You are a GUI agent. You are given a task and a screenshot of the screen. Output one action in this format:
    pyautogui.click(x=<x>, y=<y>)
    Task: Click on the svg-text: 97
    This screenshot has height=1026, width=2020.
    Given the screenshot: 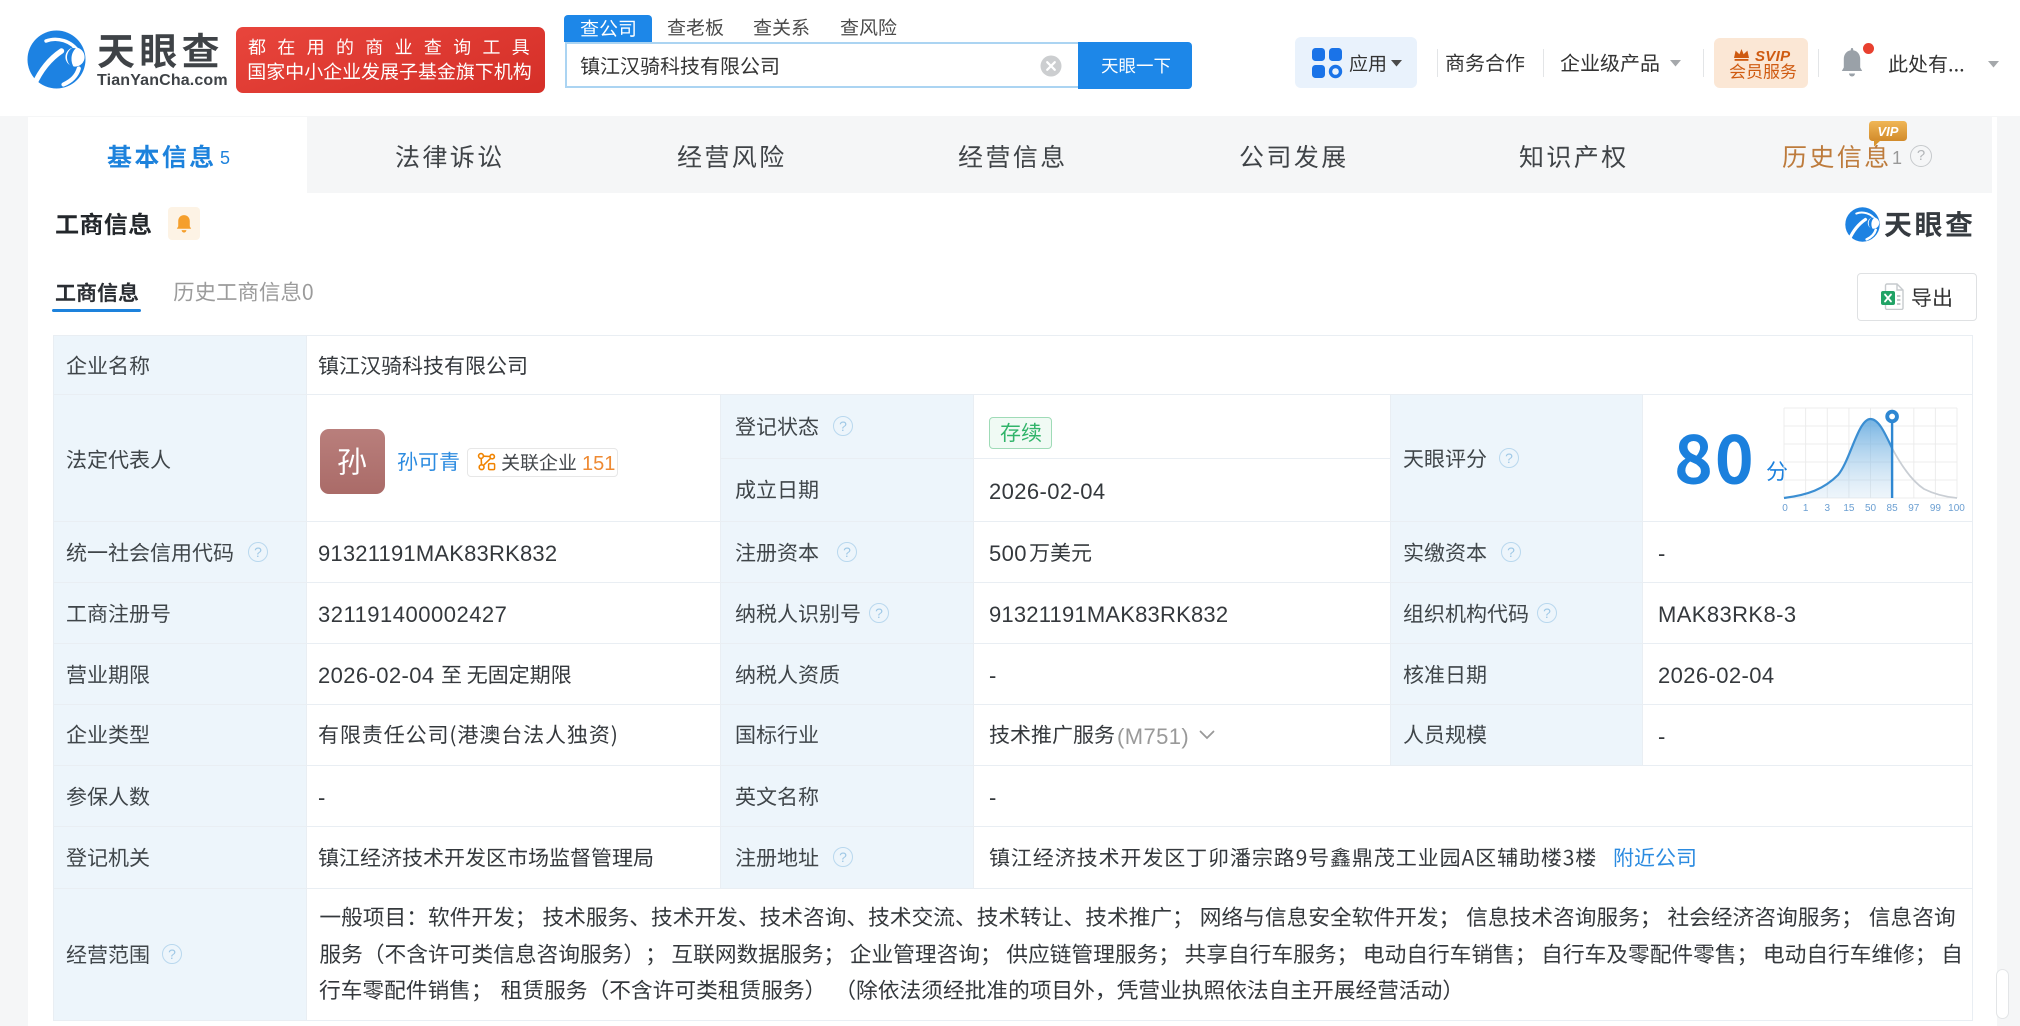 What is the action you would take?
    pyautogui.click(x=1914, y=508)
    